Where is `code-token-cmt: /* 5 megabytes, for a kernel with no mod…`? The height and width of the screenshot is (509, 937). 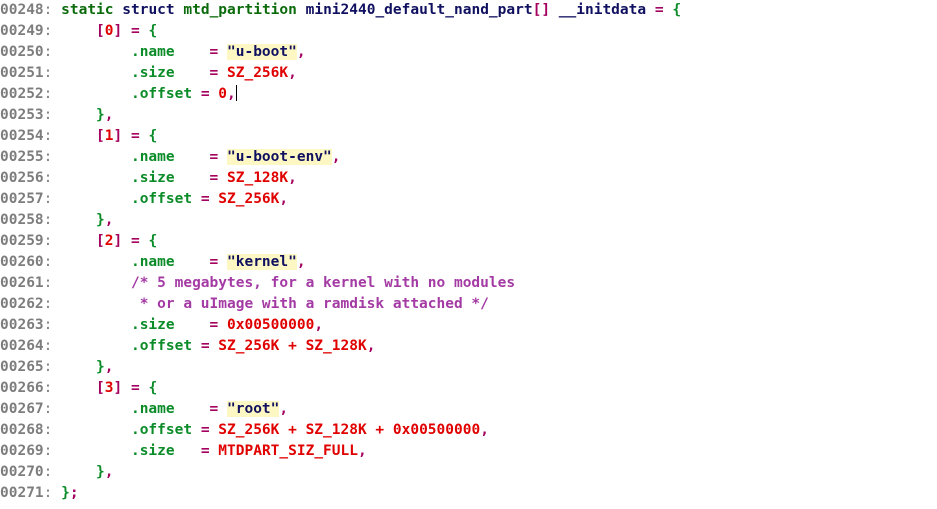 code-token-cmt: /* 5 megabytes, for a kernel with no mod… is located at coordinates (323, 283).